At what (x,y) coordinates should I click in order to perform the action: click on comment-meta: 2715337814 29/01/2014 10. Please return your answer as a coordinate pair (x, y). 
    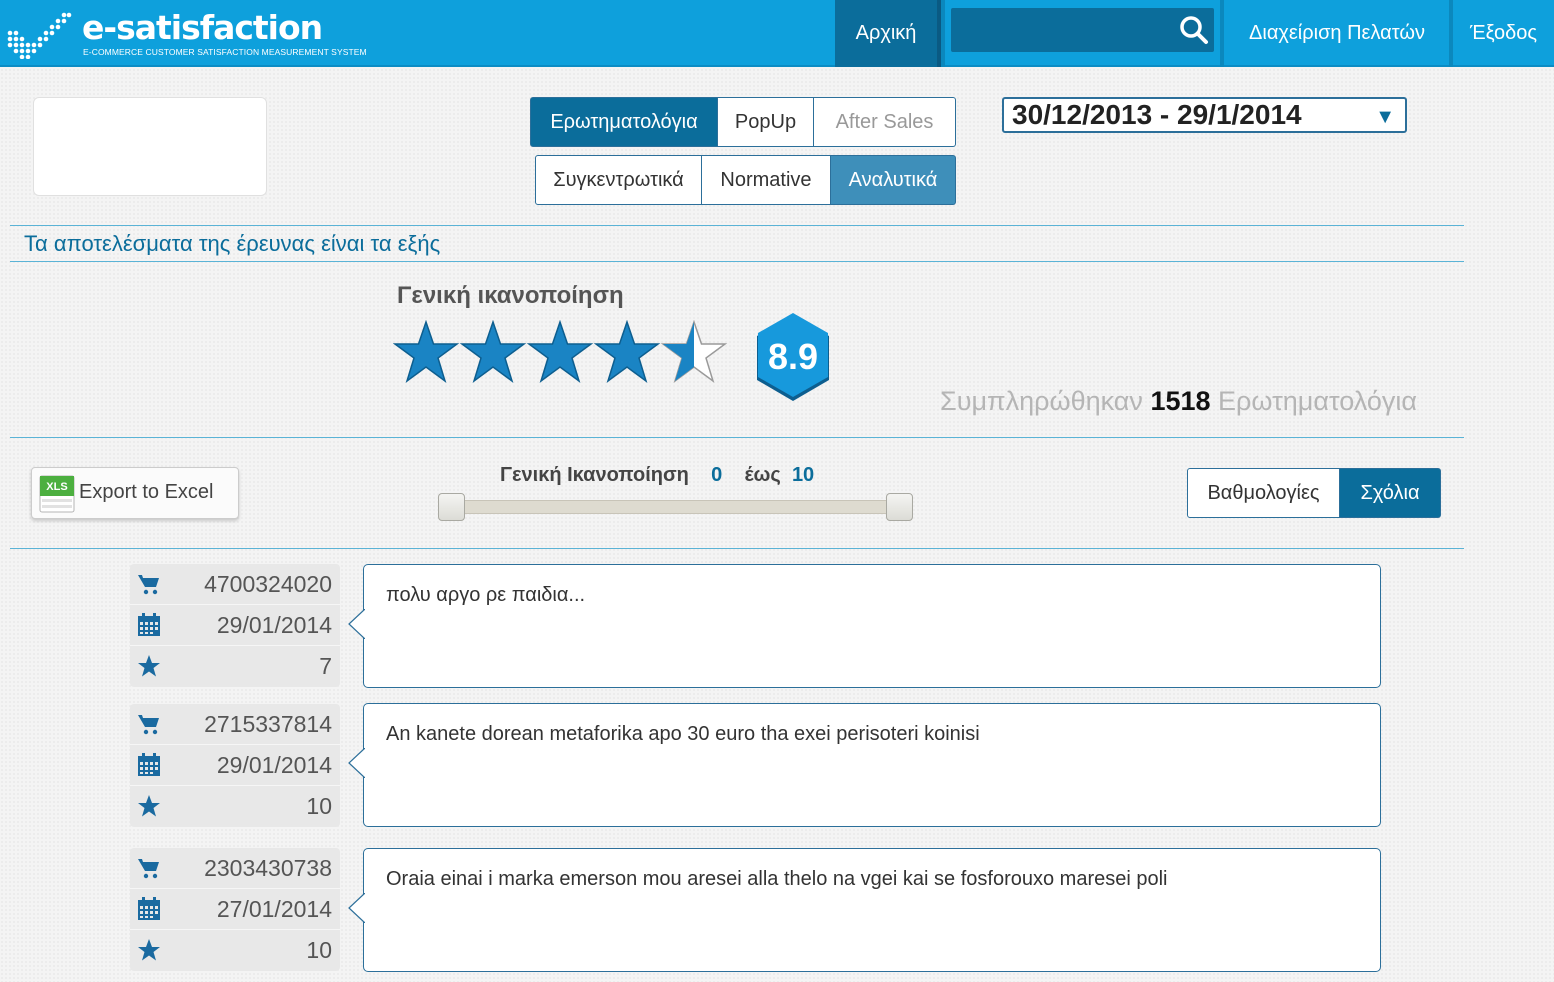
    Looking at the image, I should click on (235, 765).